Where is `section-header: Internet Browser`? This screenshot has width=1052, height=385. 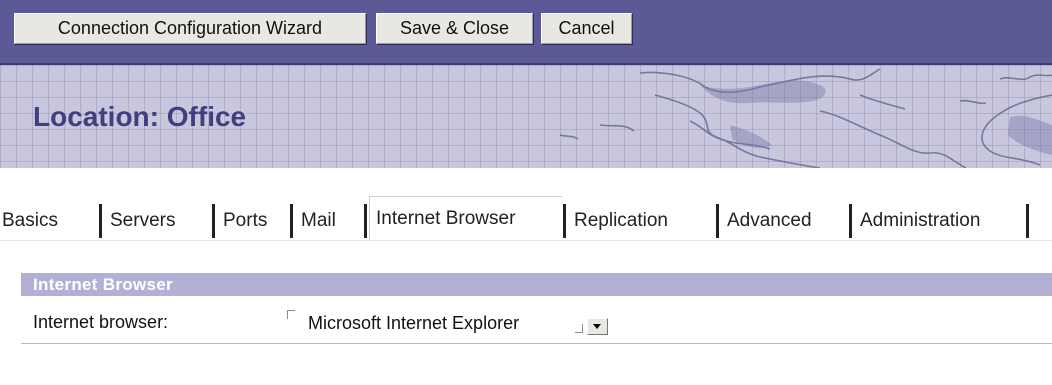 section-header: Internet Browser is located at coordinates (536, 284).